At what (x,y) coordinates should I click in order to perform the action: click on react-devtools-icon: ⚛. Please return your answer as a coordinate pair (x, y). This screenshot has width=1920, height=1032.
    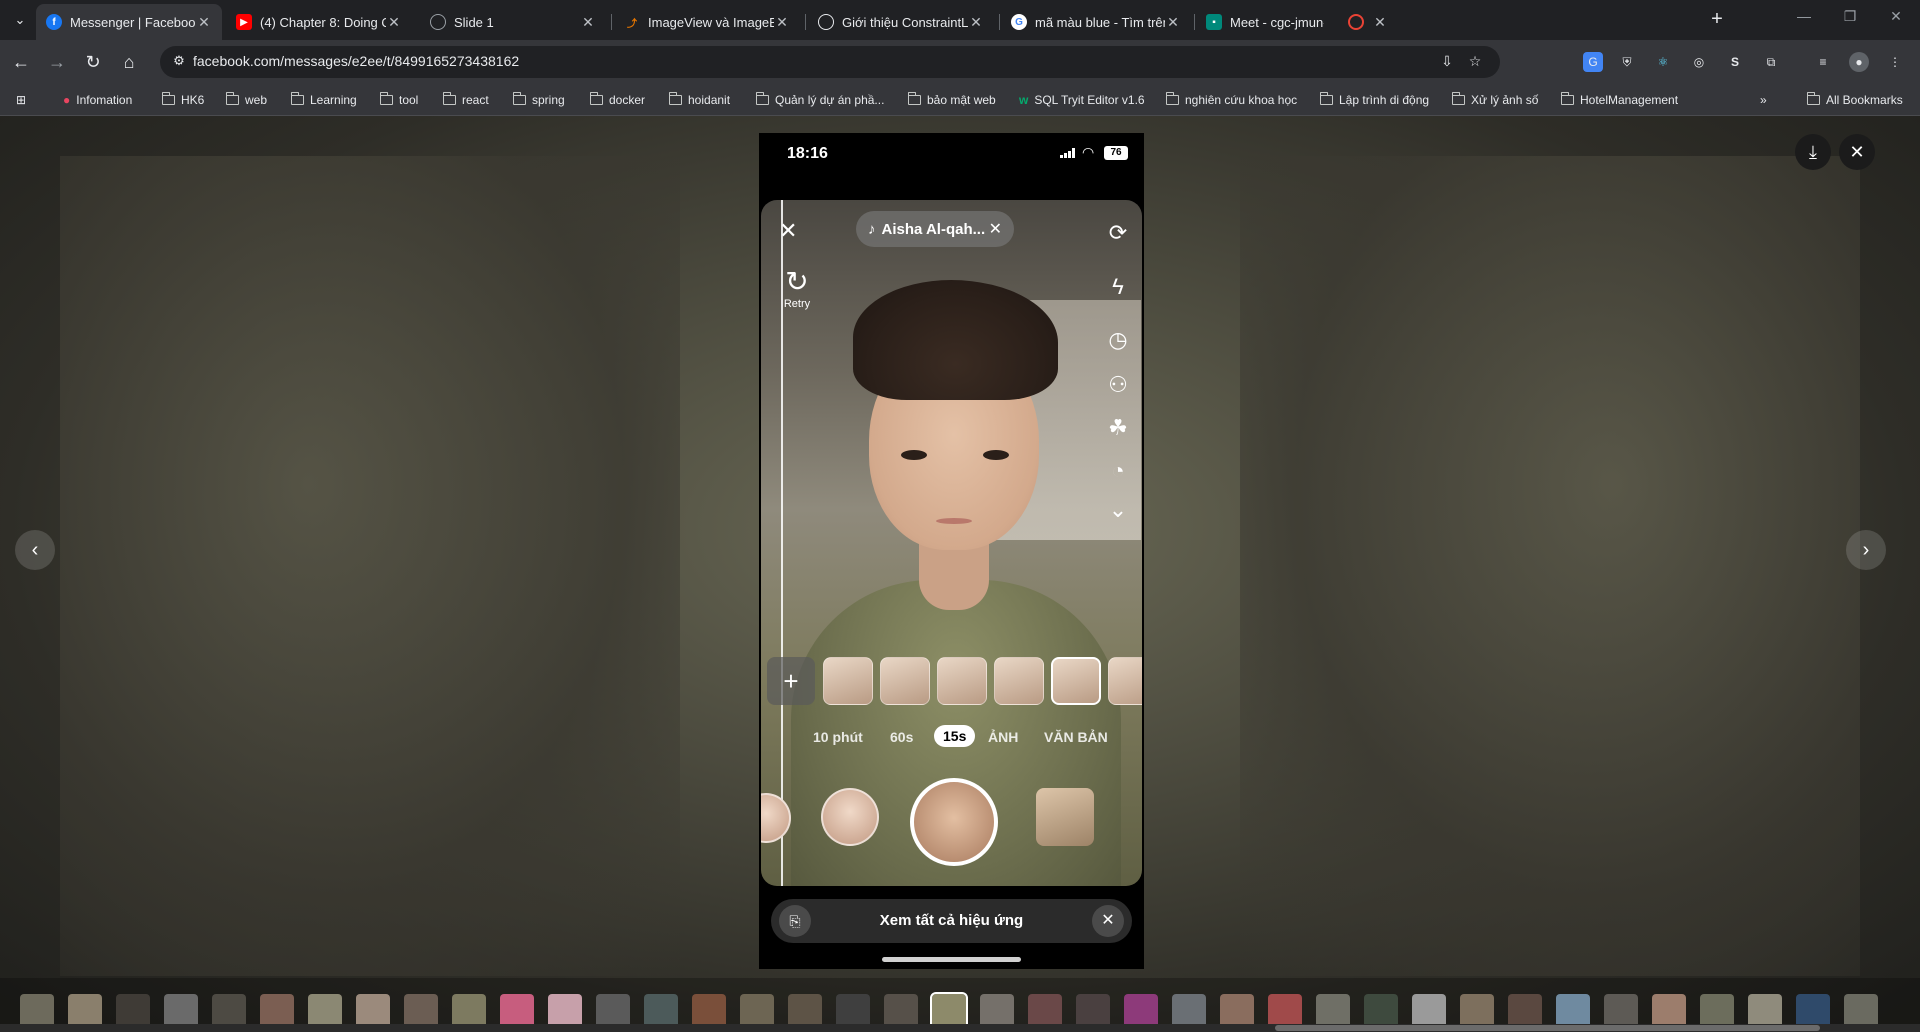
    Looking at the image, I should click on (1663, 62).